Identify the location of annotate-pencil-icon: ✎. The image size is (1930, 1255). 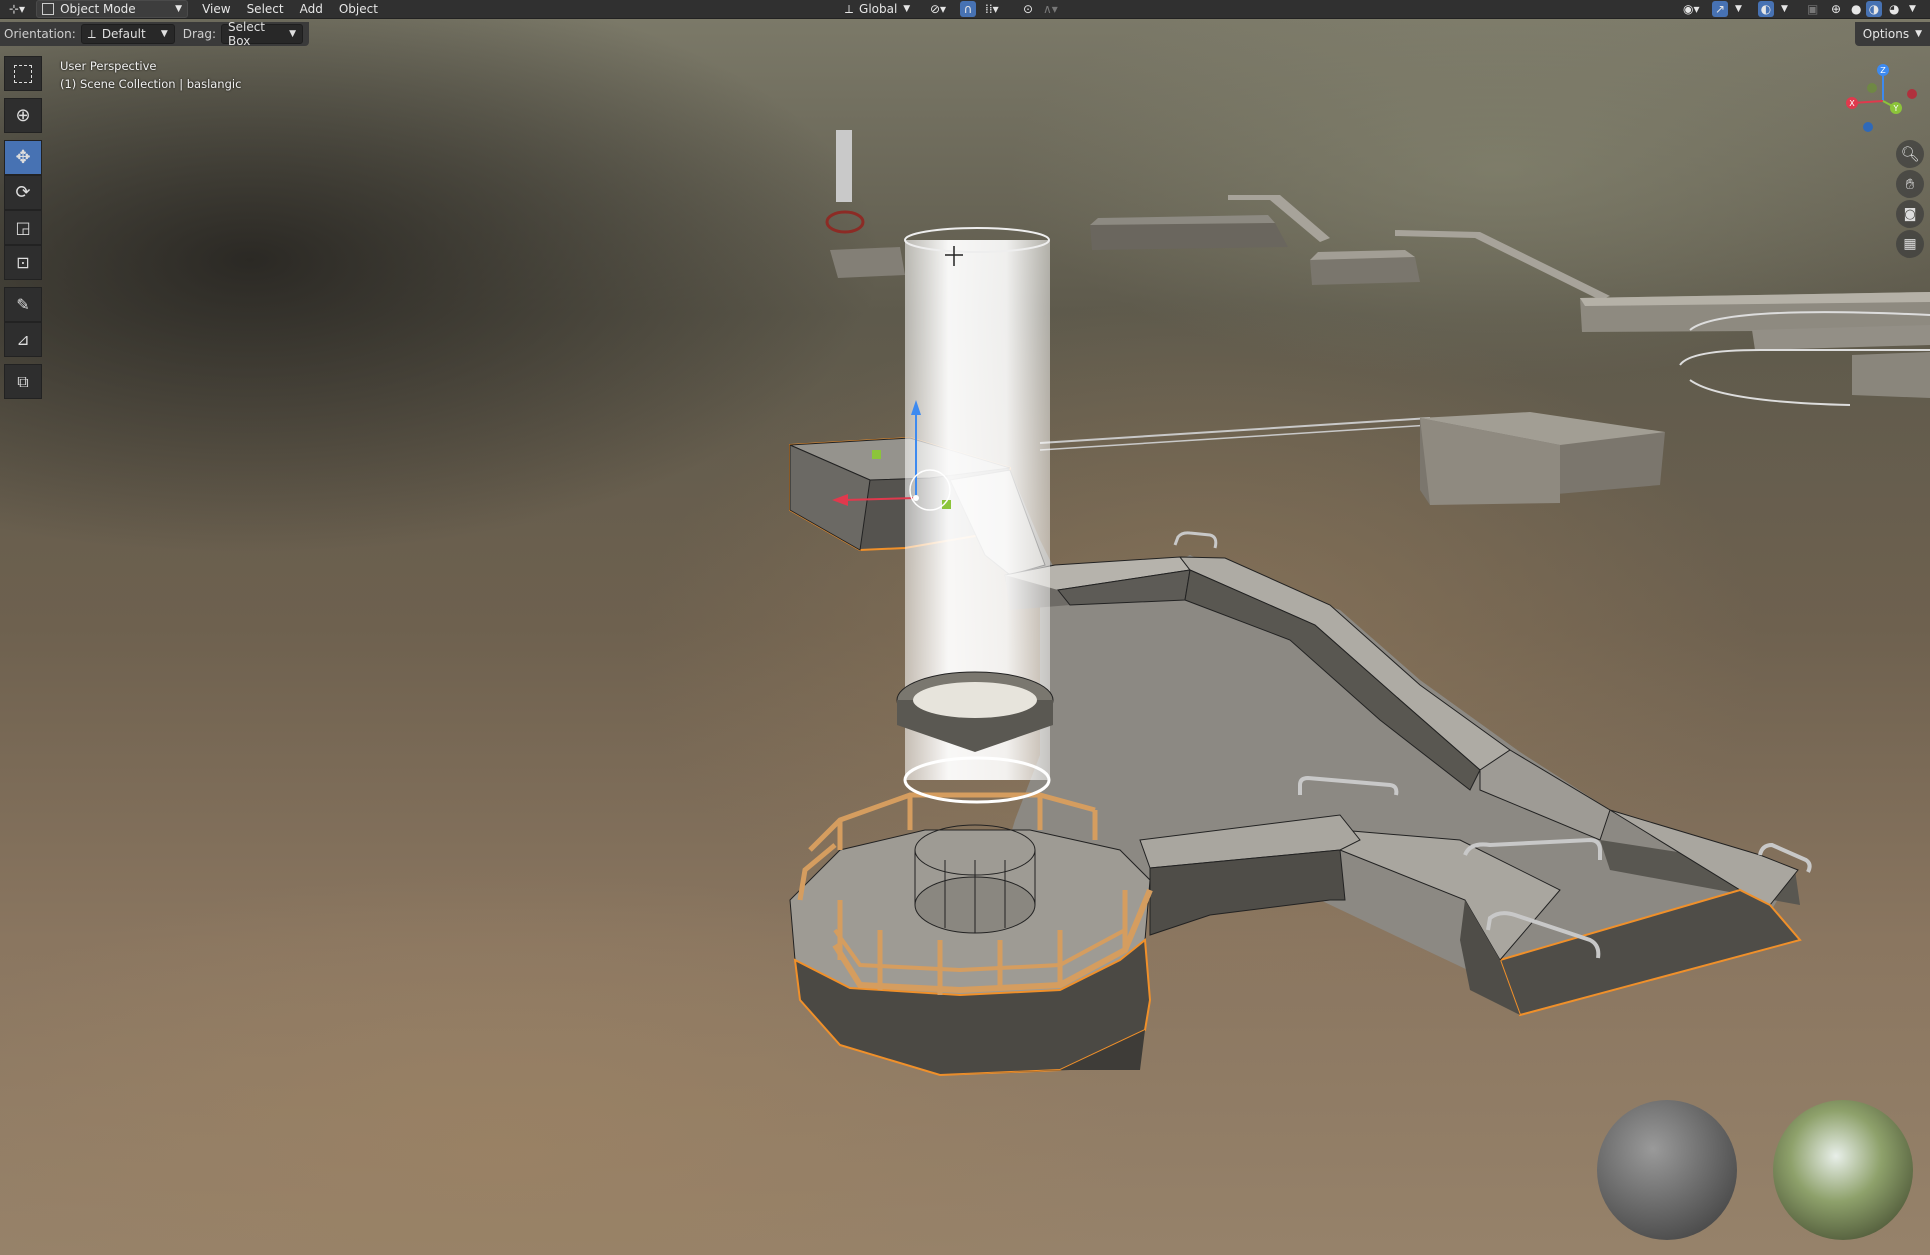
(23, 304).